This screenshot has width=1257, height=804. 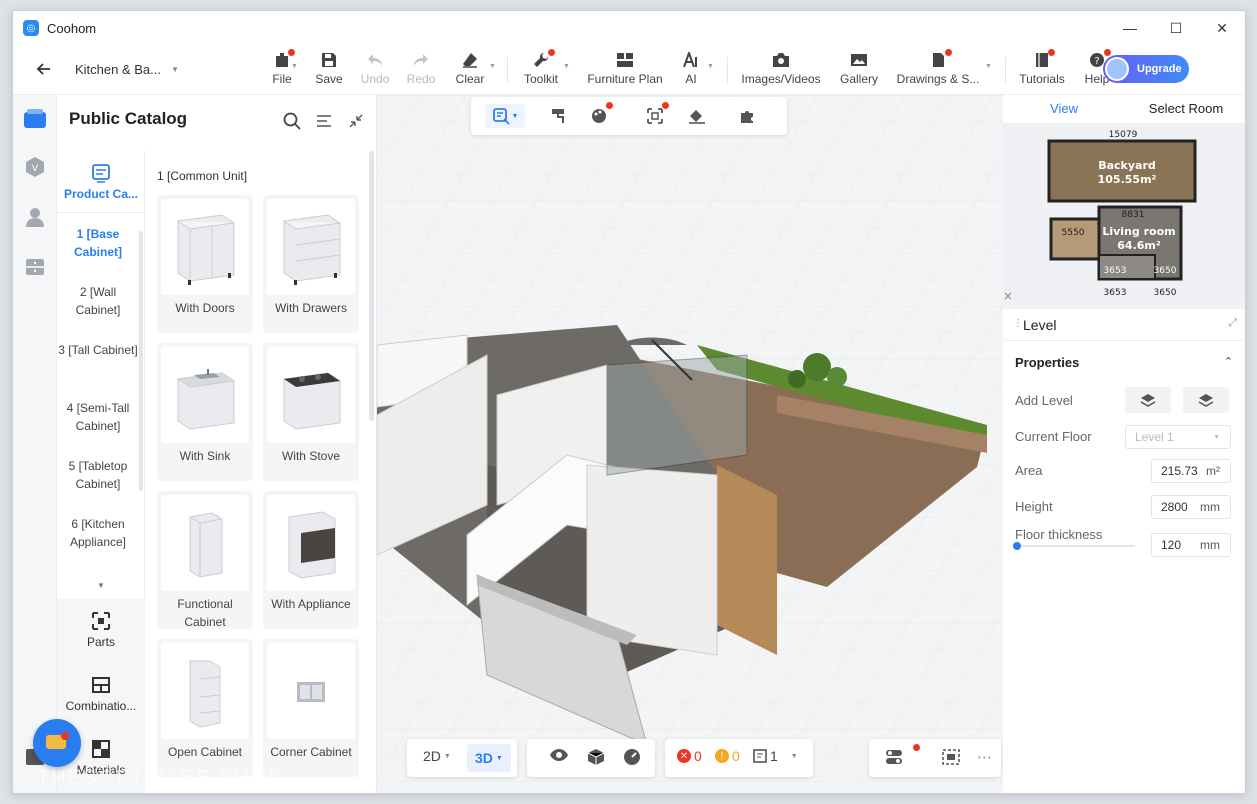 I want to click on current-floor-select: Level 1 ▼, so click(x=1178, y=437).